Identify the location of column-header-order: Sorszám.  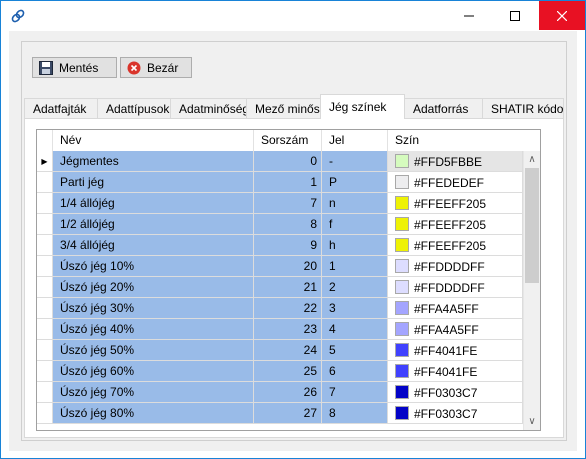
(288, 140).